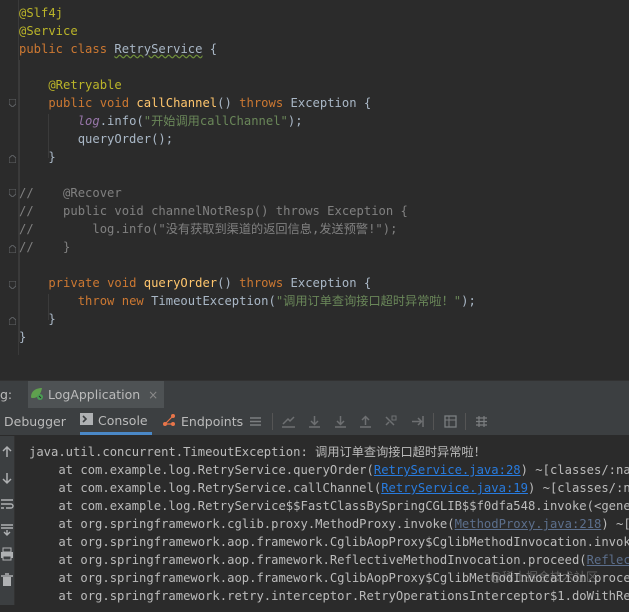 The width and height of the screenshot is (629, 612). Describe the element at coordinates (608, 560) in the screenshot. I see `source-link: Reflective` at that location.